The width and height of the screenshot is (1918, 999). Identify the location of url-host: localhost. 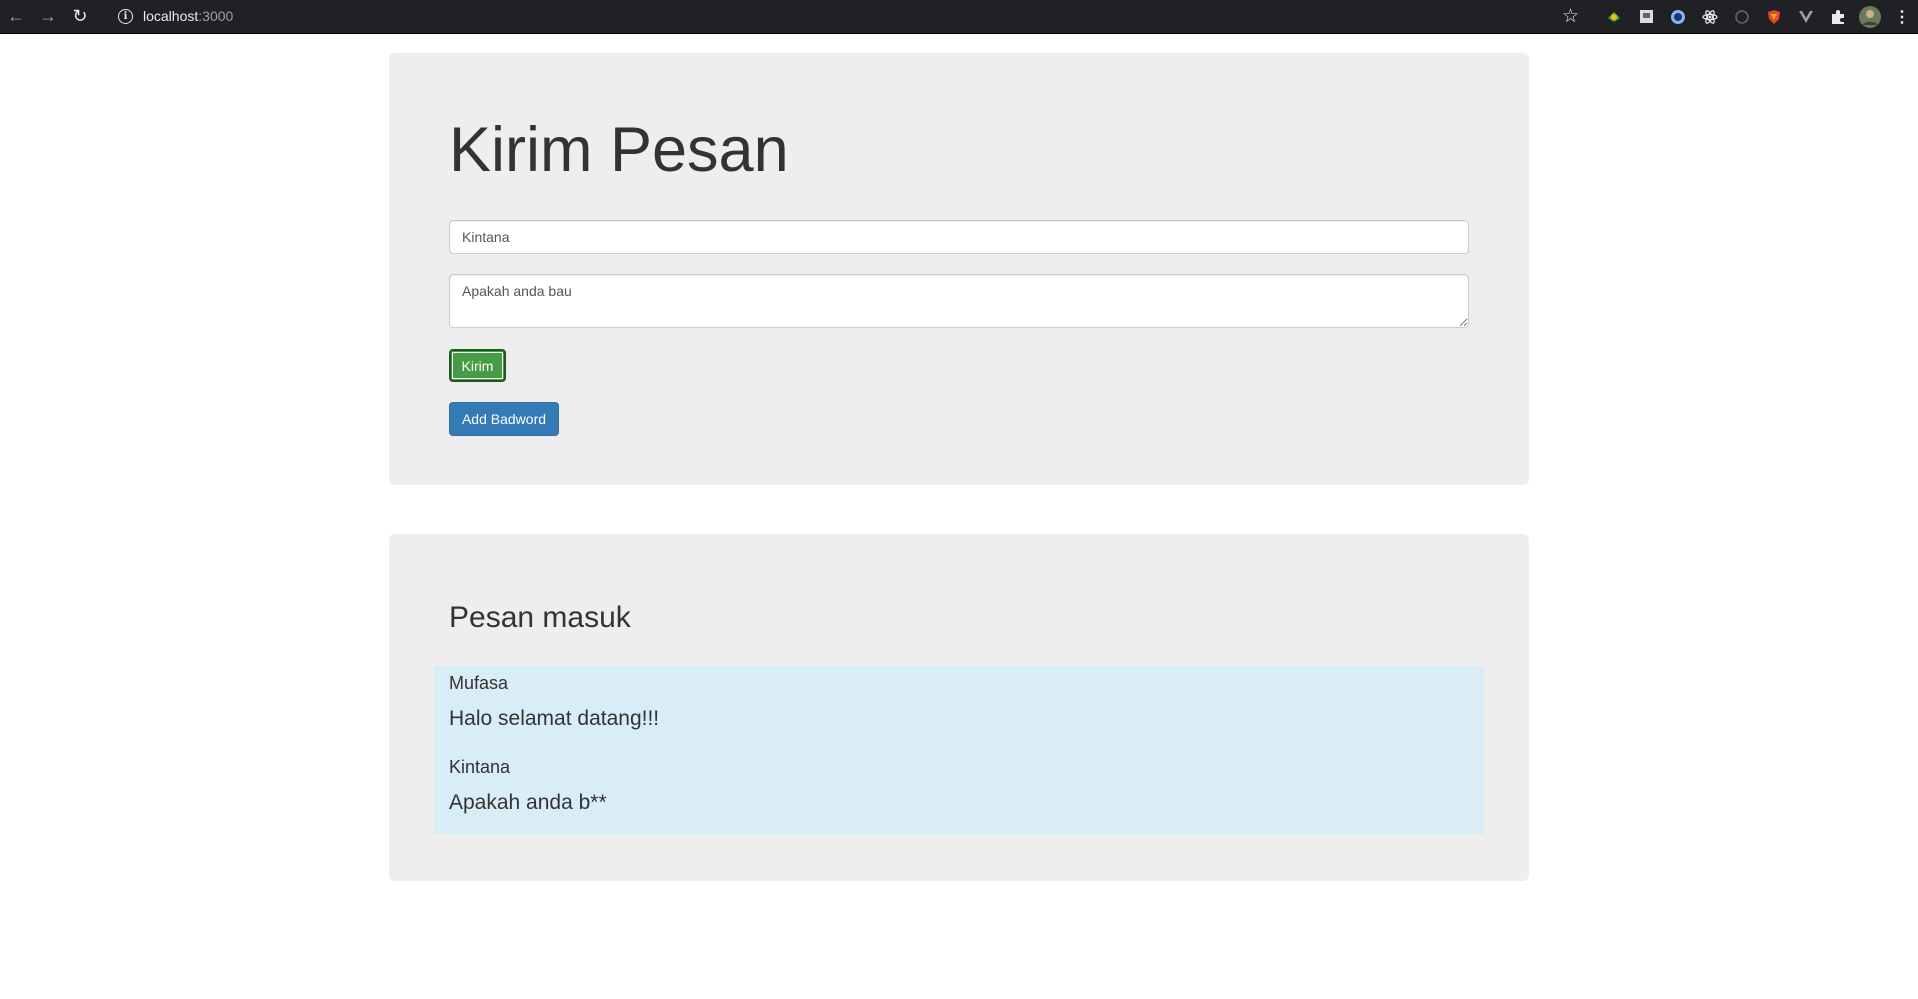
(171, 16).